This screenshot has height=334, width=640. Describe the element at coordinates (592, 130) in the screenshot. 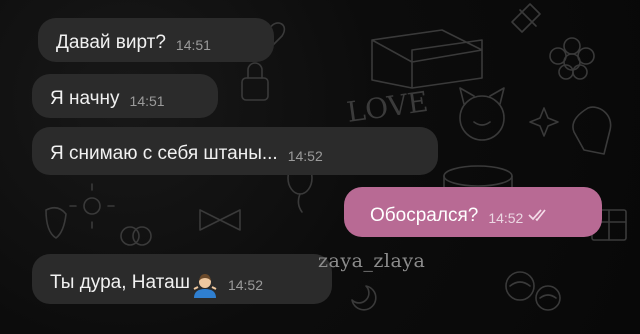

I see `glove-icon` at that location.